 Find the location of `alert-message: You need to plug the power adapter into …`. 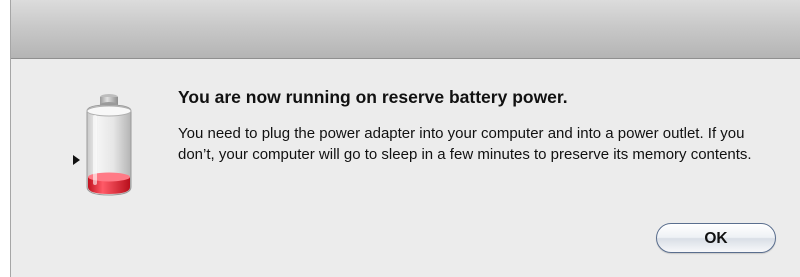

alert-message: You need to plug the power adapter into … is located at coordinates (465, 144).